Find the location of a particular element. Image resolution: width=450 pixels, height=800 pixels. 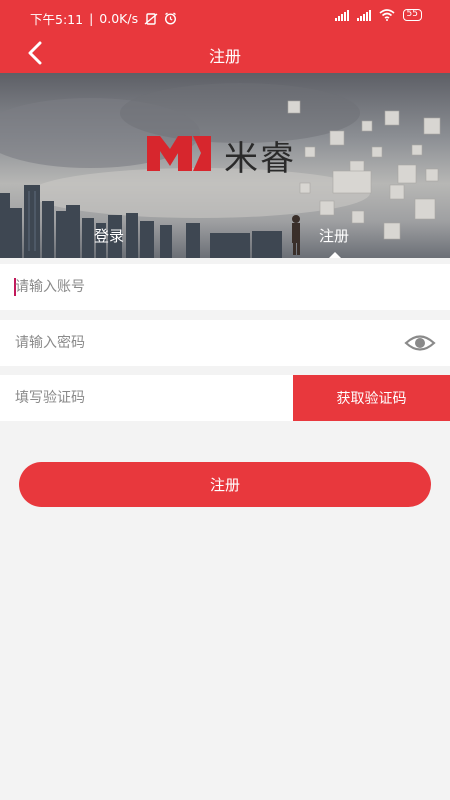

account-field is located at coordinates (225, 287).